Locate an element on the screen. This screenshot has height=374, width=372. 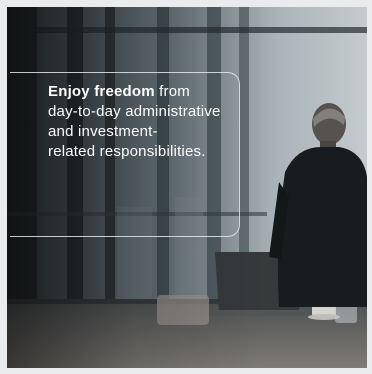
headline-line-2: day-to-day administrative is located at coordinates (134, 111).